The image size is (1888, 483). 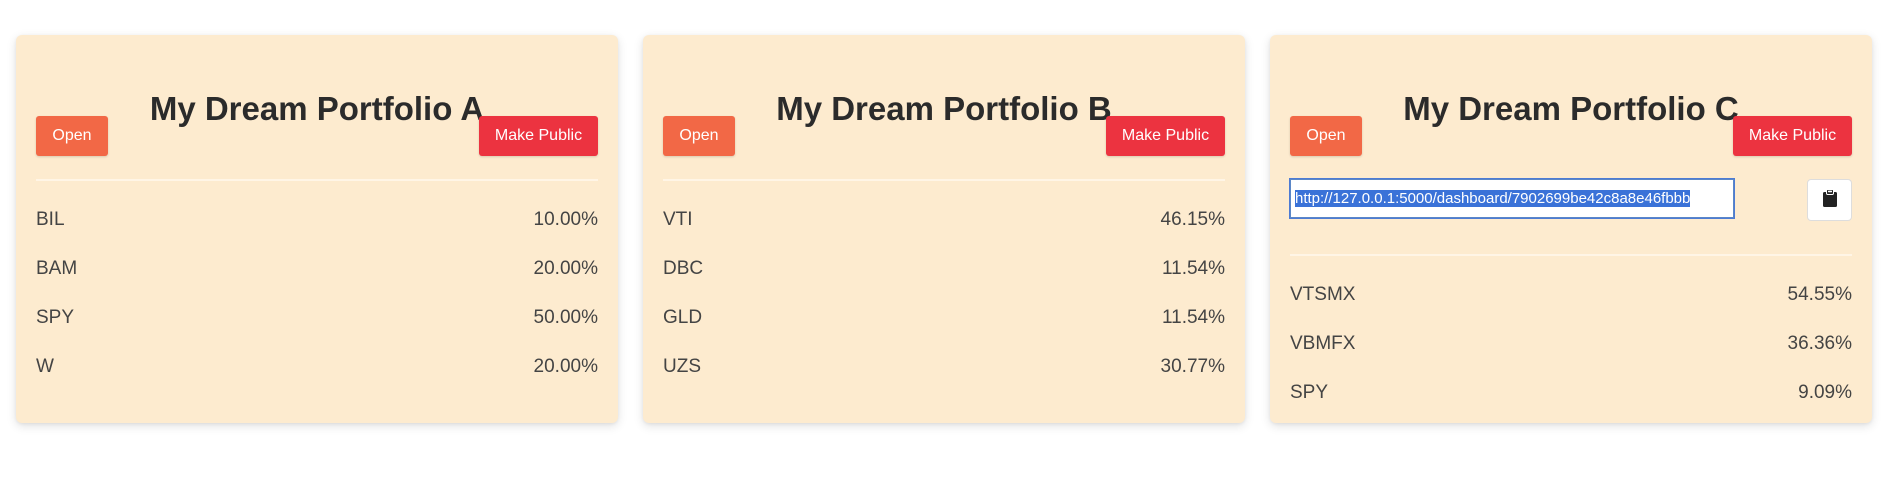 I want to click on holding-row: UZS 30.77%, so click(x=944, y=366).